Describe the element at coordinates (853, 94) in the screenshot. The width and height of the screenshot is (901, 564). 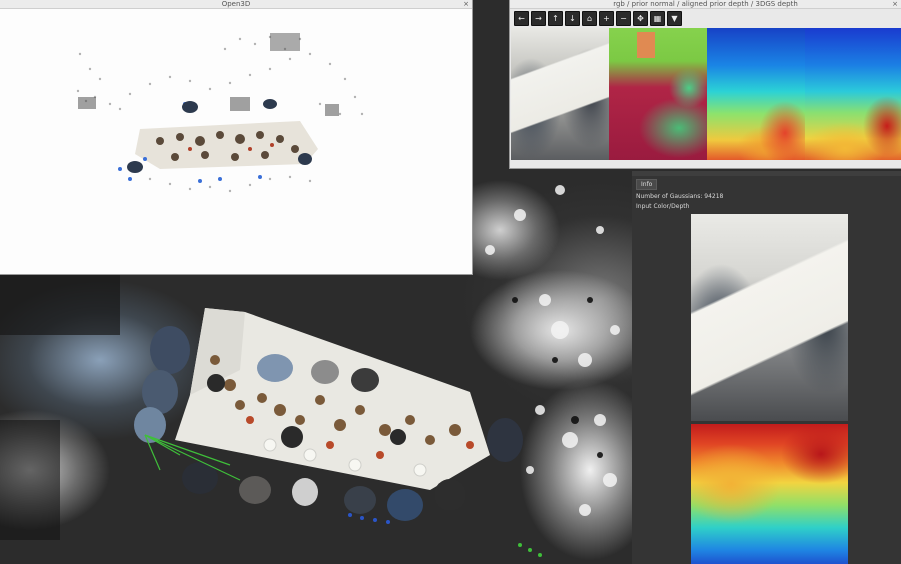
I see `3dgs-depth-image` at that location.